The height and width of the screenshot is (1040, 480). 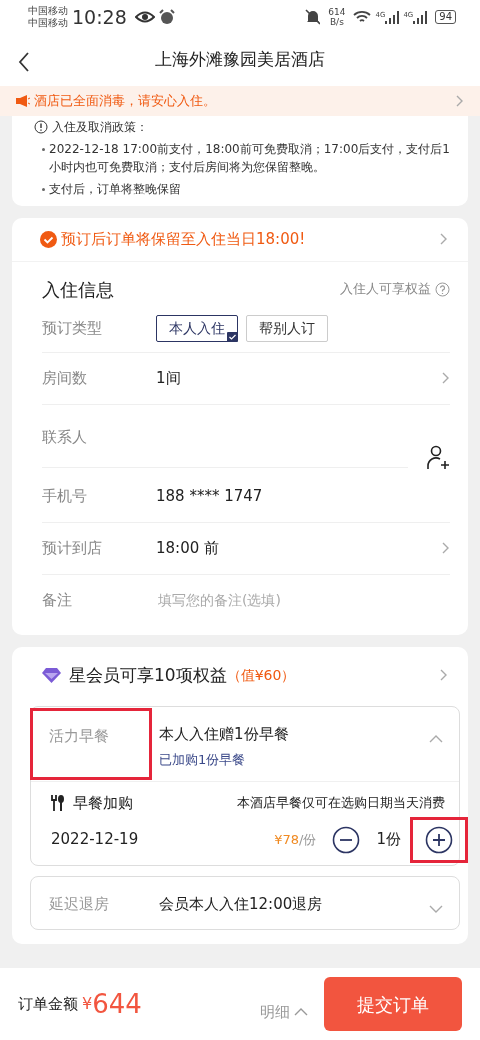 What do you see at coordinates (184, 239) in the screenshot?
I see `guarantee-text: 预订后订单将保留至入住当日18:00!` at bounding box center [184, 239].